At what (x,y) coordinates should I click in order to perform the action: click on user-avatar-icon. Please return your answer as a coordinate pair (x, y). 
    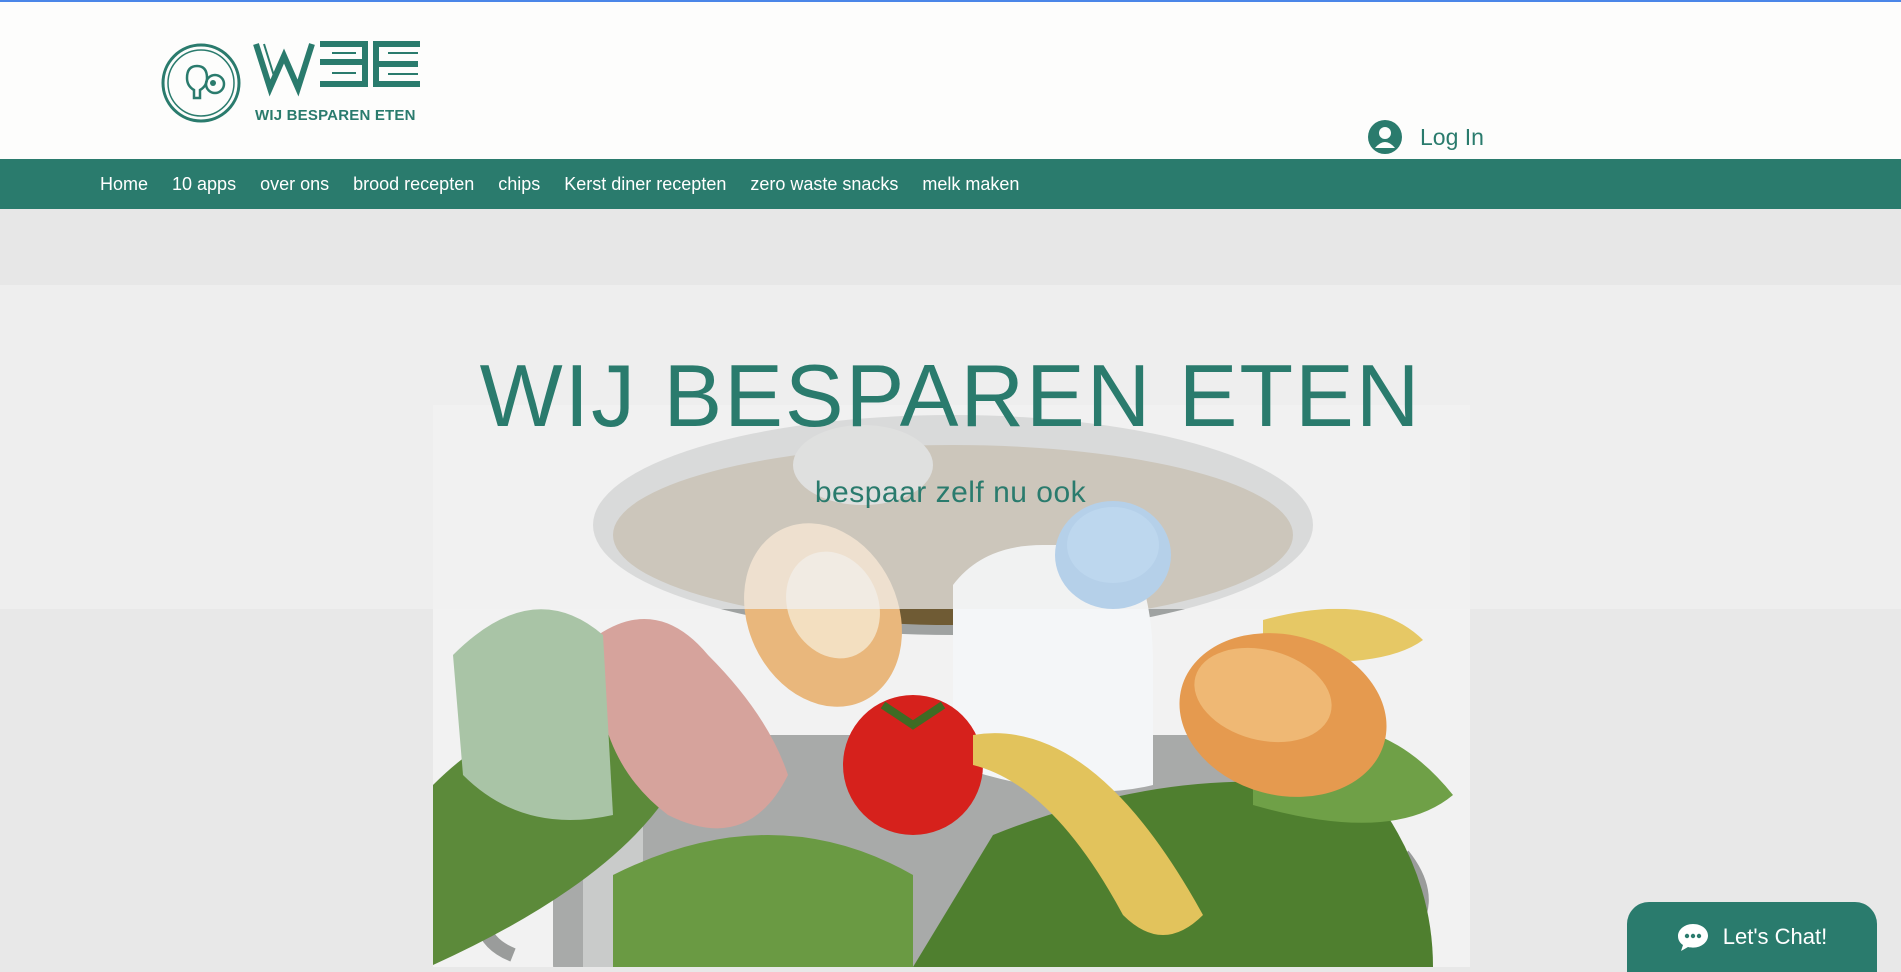
    Looking at the image, I should click on (1385, 137).